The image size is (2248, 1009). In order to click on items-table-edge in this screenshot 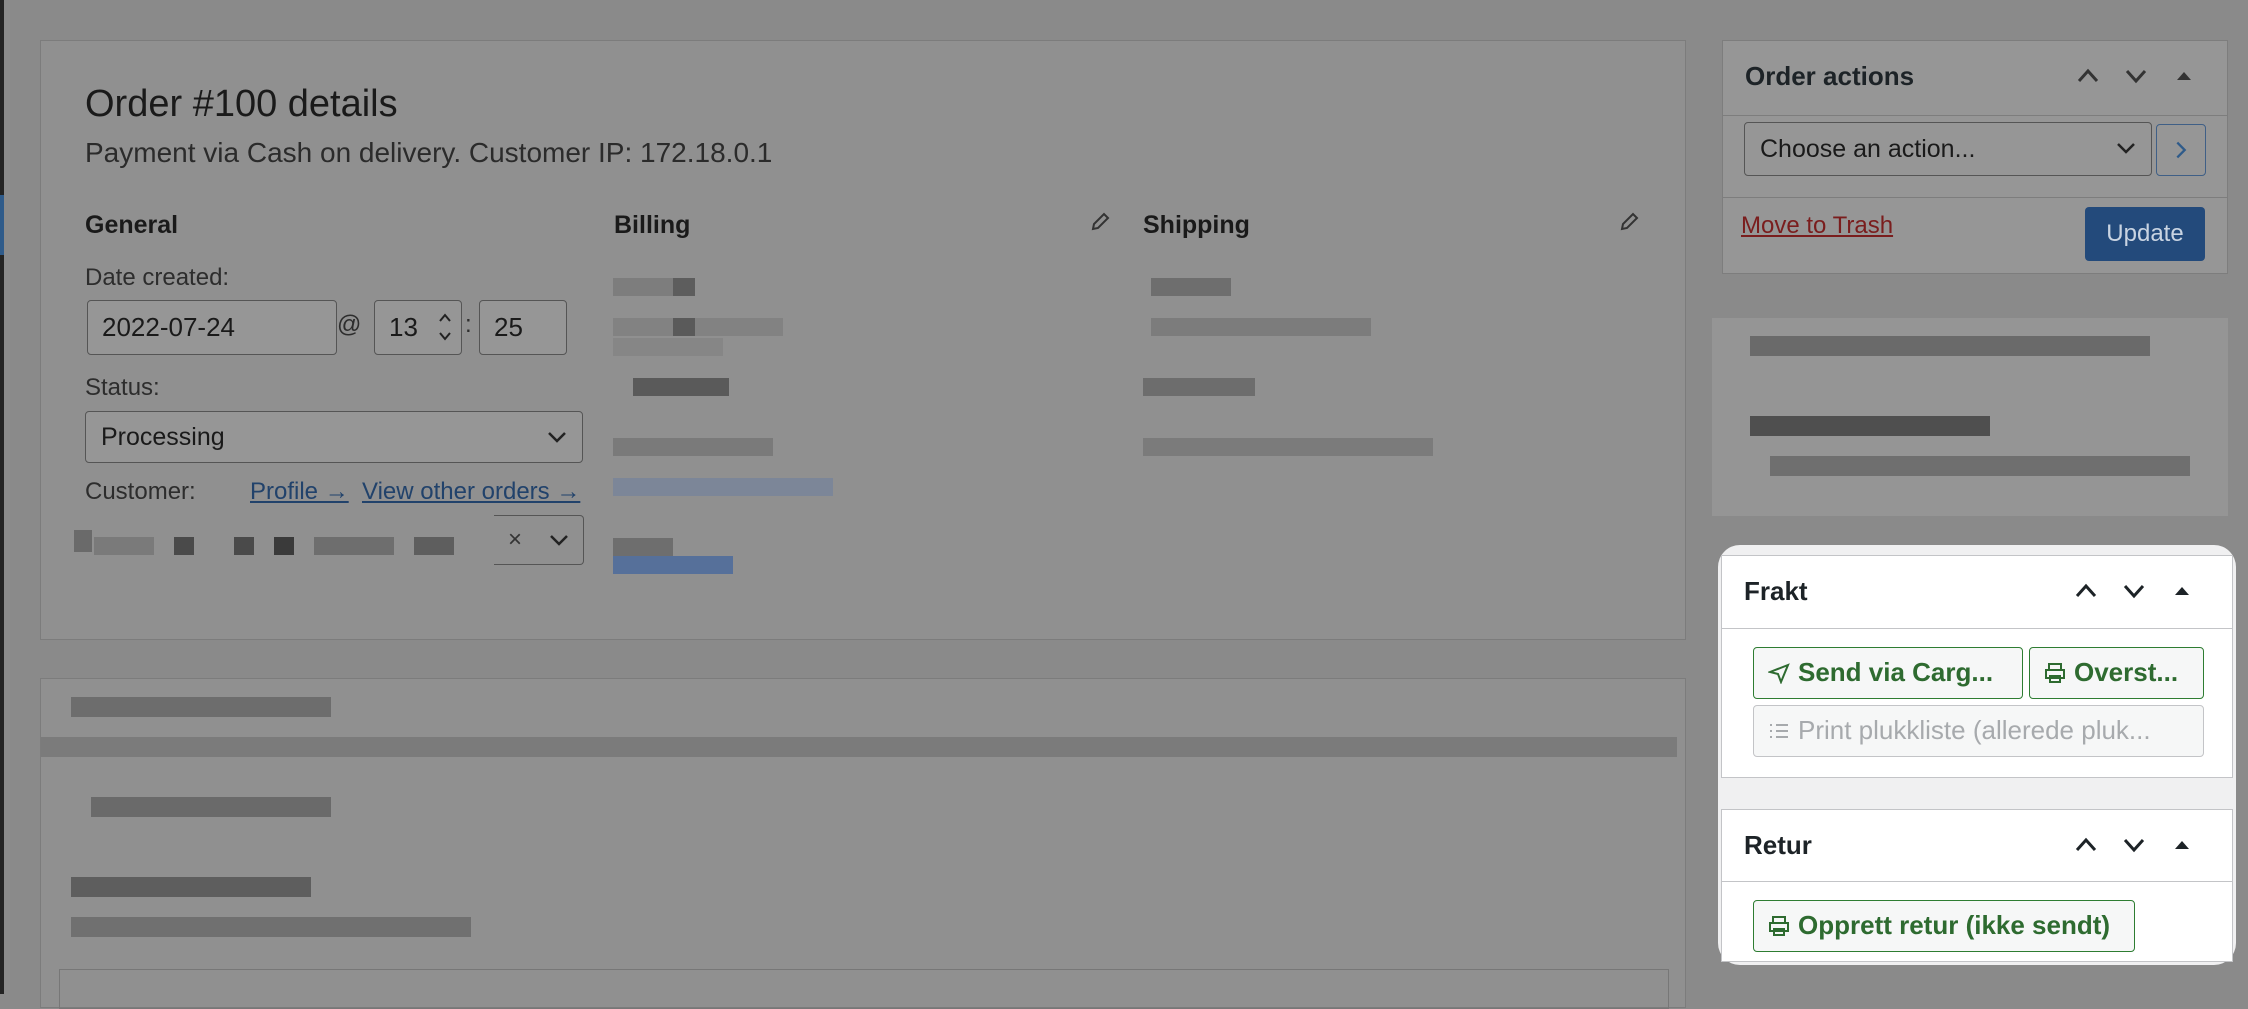, I will do `click(864, 989)`.